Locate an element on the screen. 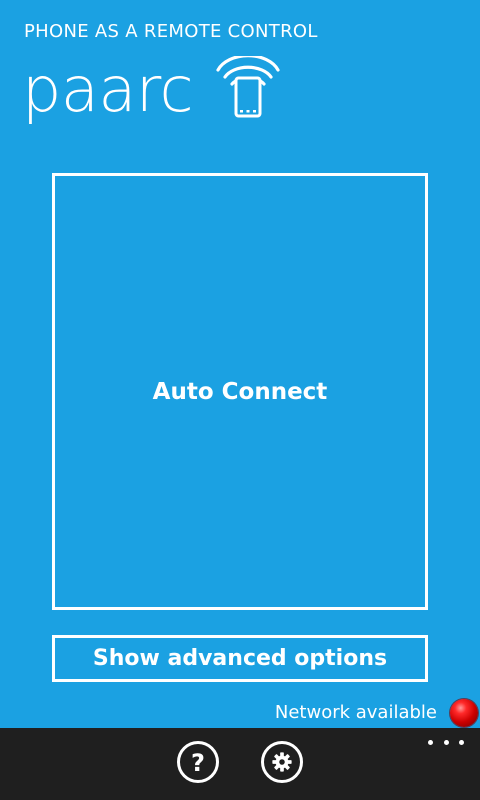 This screenshot has width=480, height=800. show-advanced-options-label: Show advanced options is located at coordinates (240, 658).